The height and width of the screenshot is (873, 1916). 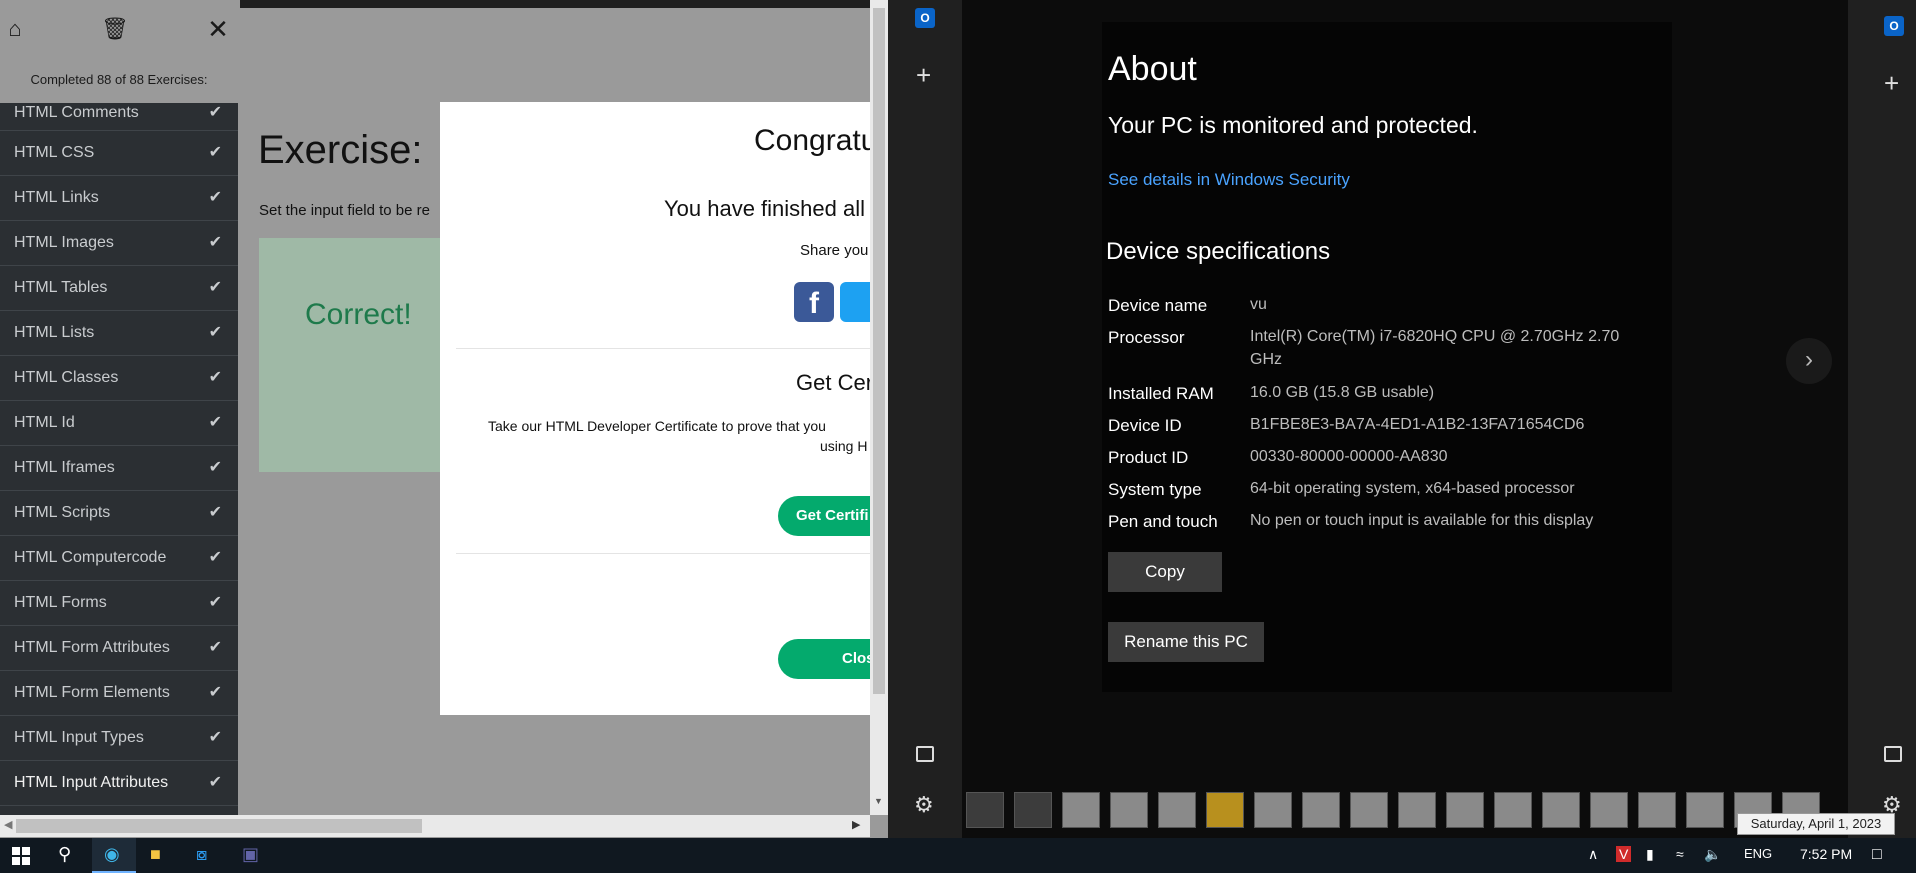 I want to click on volume-icon: 🔈, so click(x=1712, y=854).